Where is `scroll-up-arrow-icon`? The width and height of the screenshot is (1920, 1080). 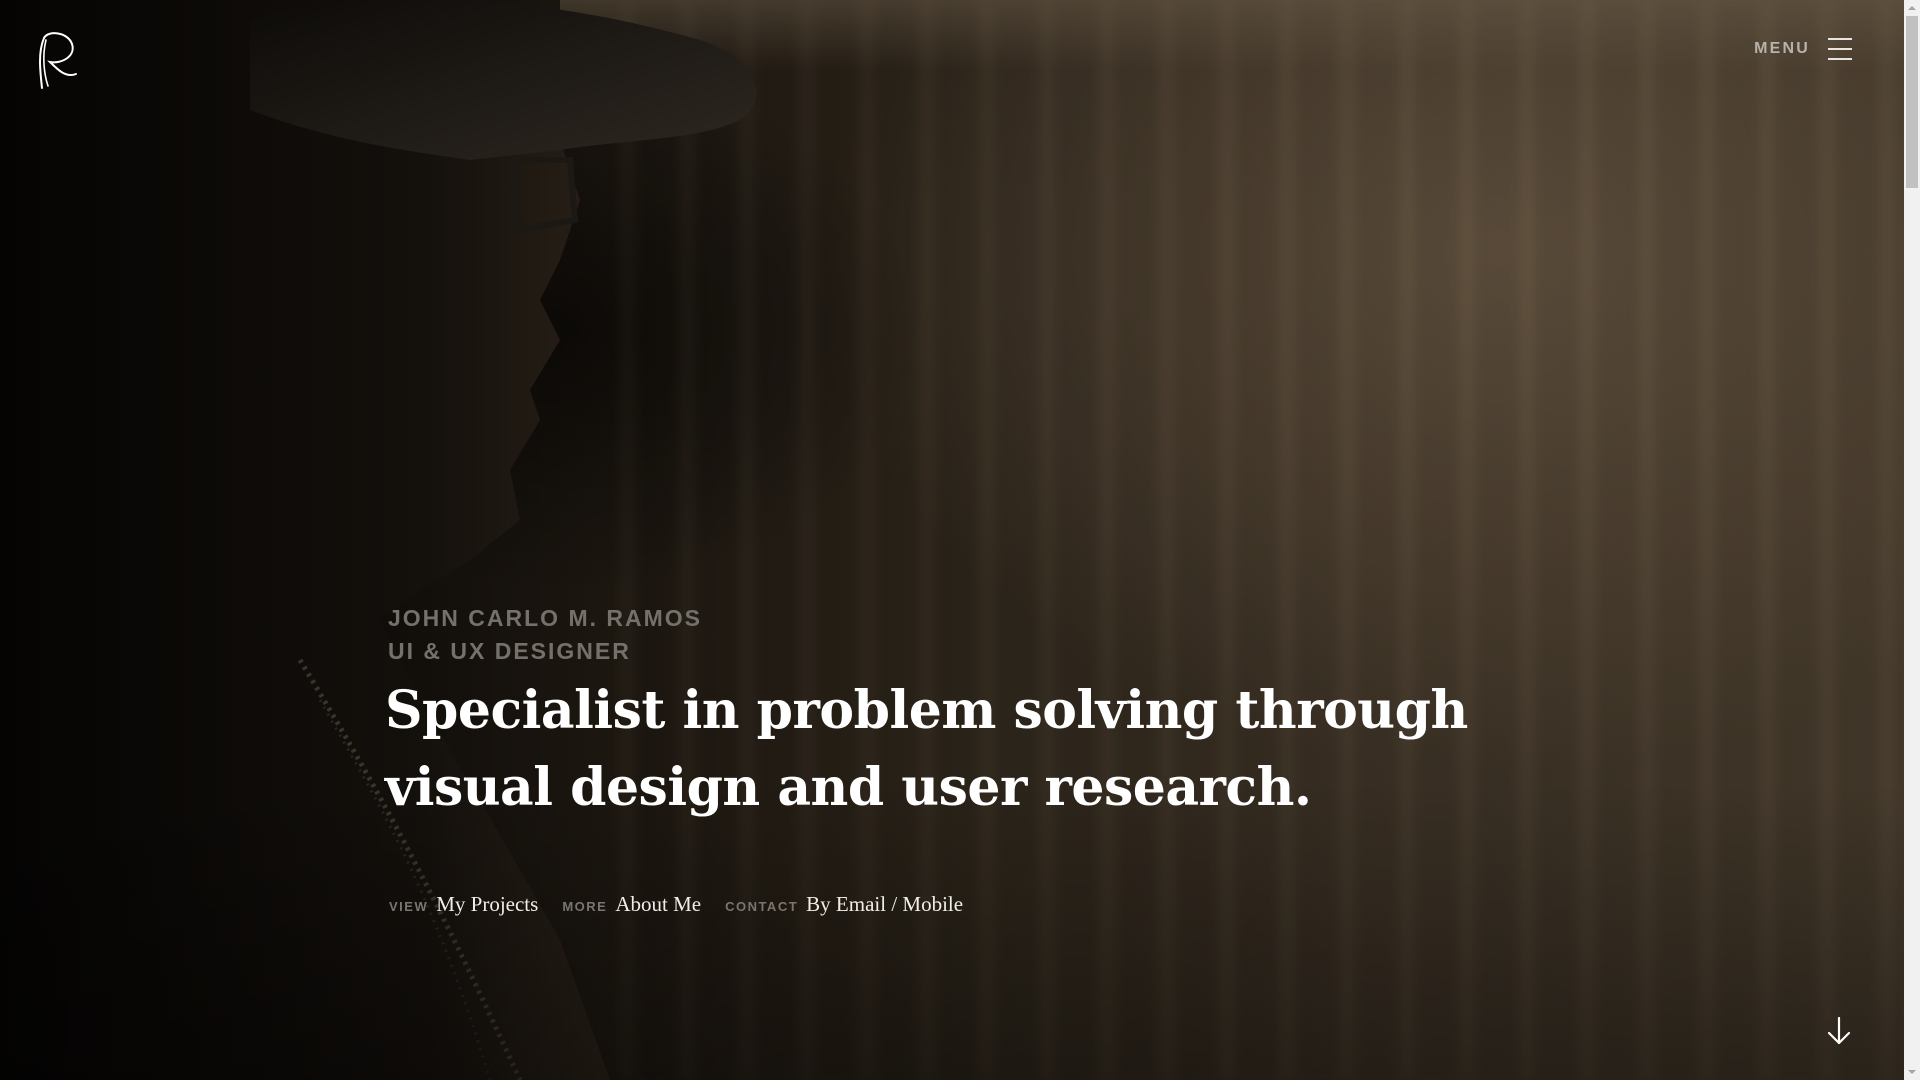
scroll-up-arrow-icon is located at coordinates (1912, 8).